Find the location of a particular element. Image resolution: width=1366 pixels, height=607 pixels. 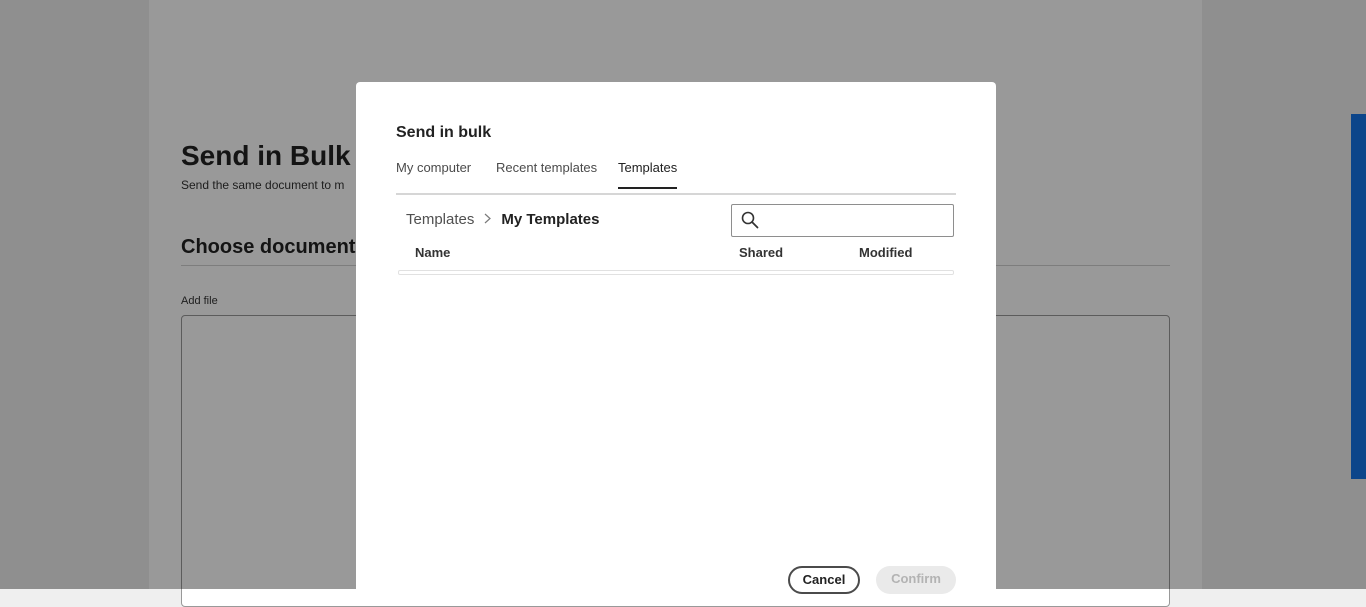

tab-recent-templates: Recent templates is located at coordinates (546, 173).